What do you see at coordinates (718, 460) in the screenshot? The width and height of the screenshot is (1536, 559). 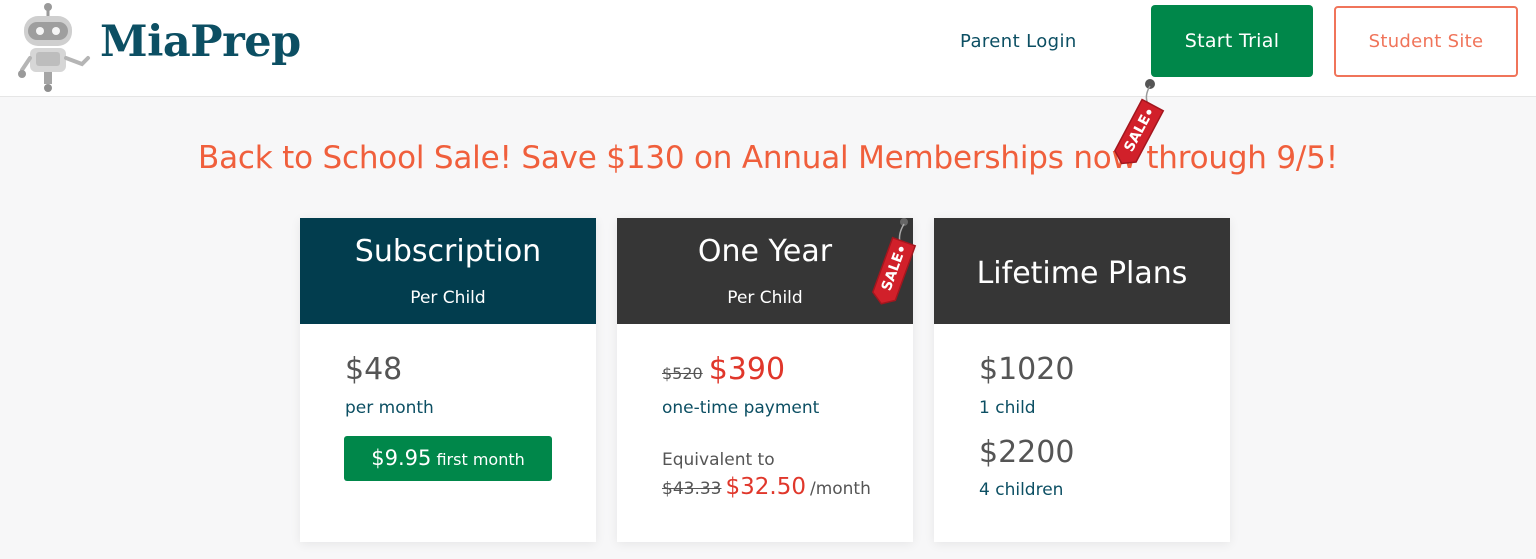 I see `equivalent-label: Equivalent to` at bounding box center [718, 460].